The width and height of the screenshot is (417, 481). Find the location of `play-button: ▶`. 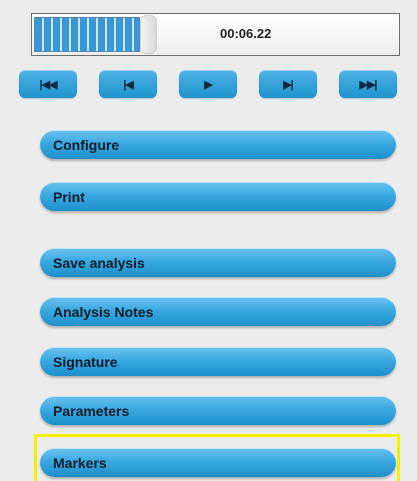

play-button: ▶ is located at coordinates (208, 84).